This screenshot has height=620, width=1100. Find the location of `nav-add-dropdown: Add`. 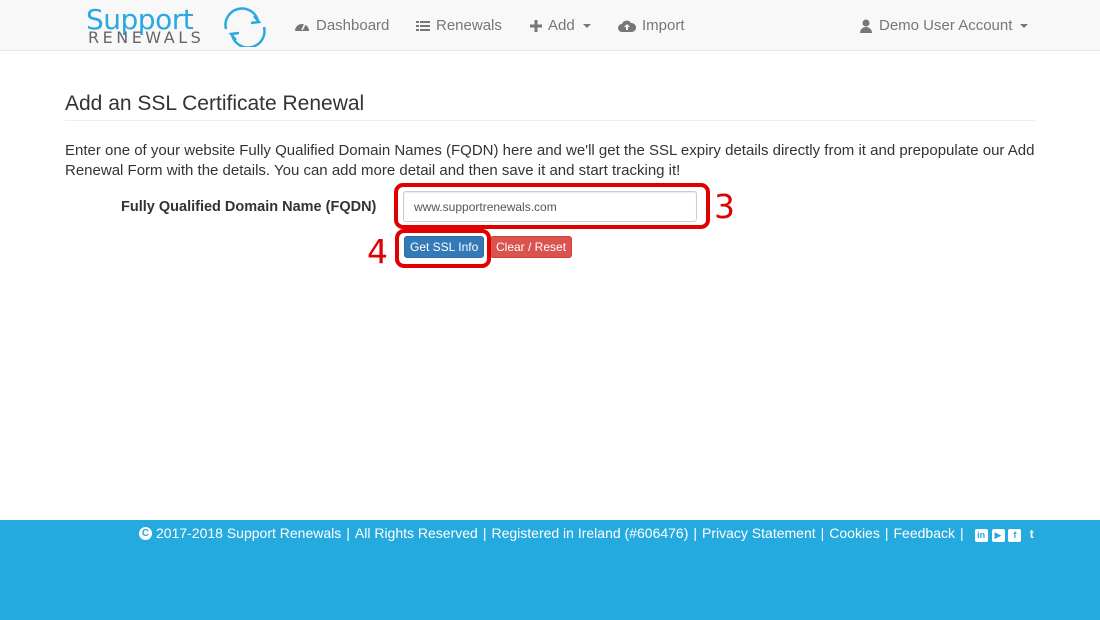

nav-add-dropdown: Add is located at coordinates (560, 25).